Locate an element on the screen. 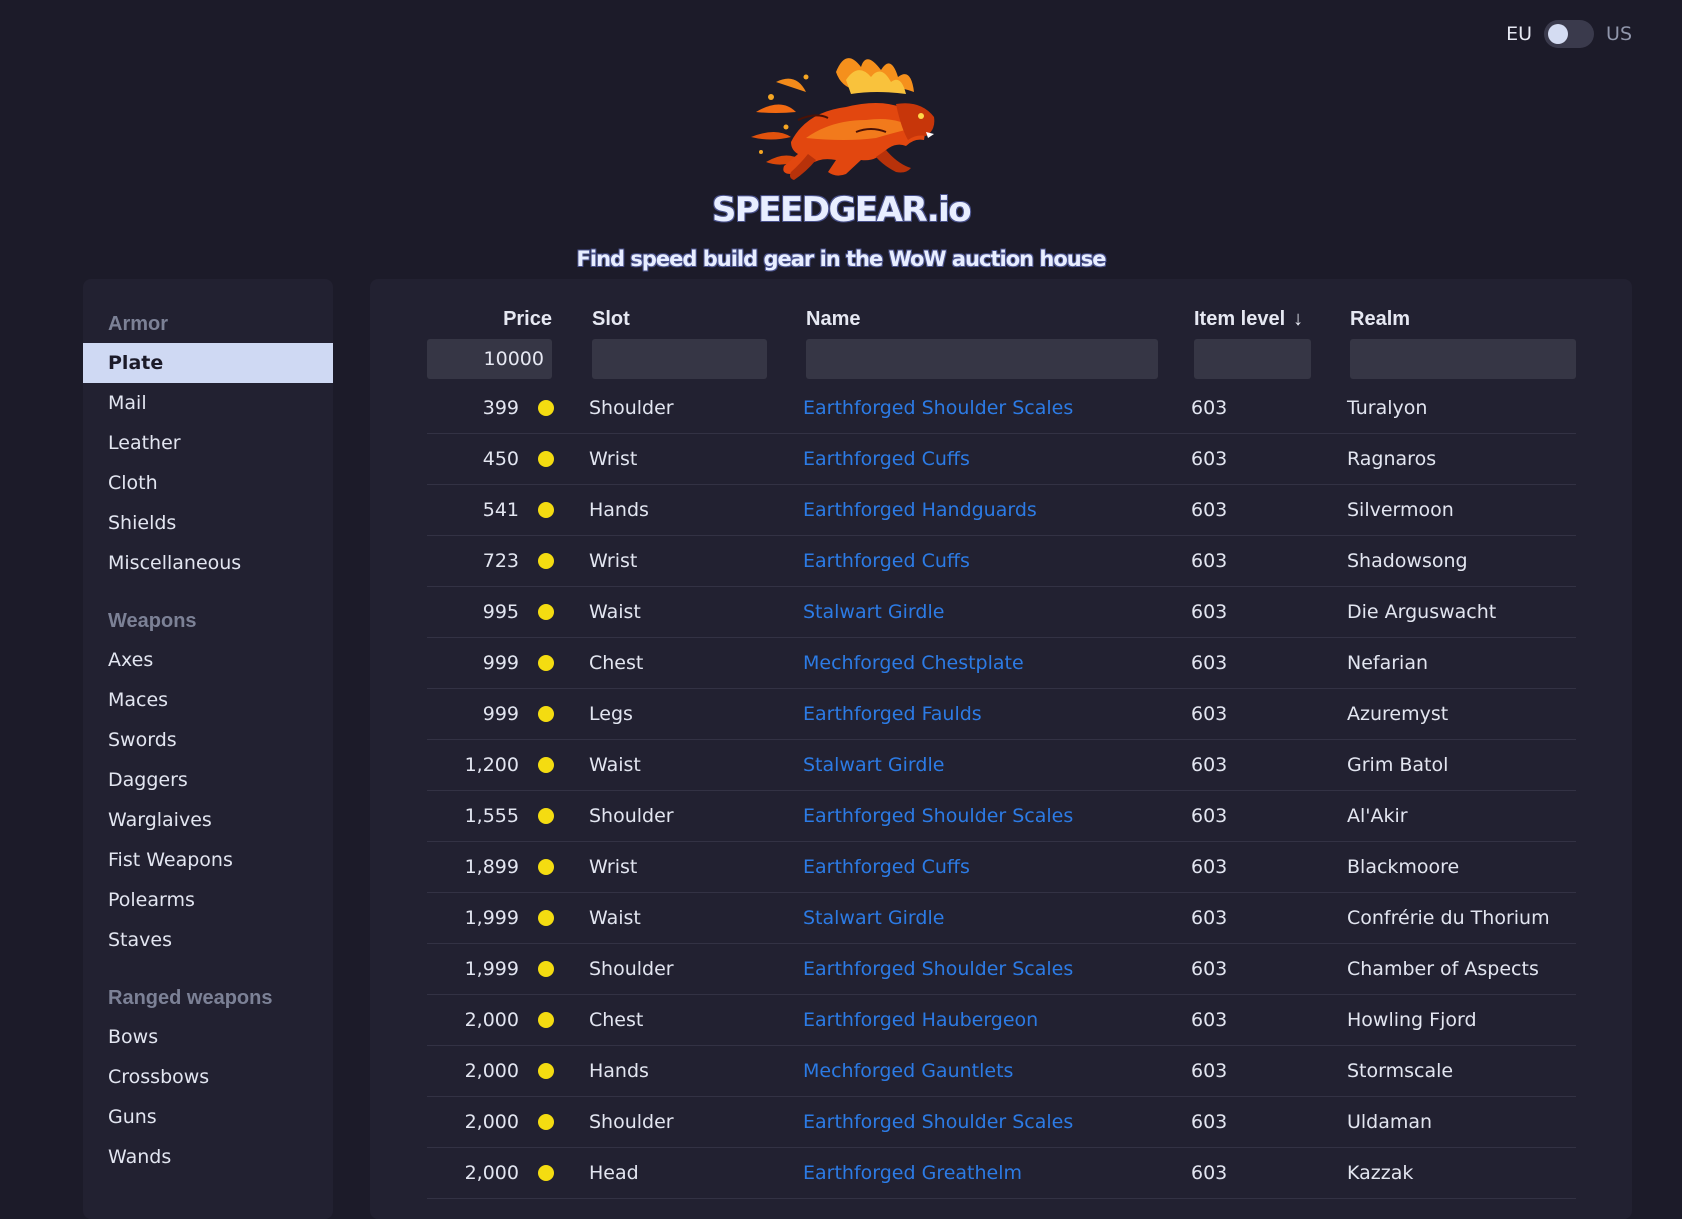  item-name-link: Earthforged Handguards is located at coordinates (920, 510).